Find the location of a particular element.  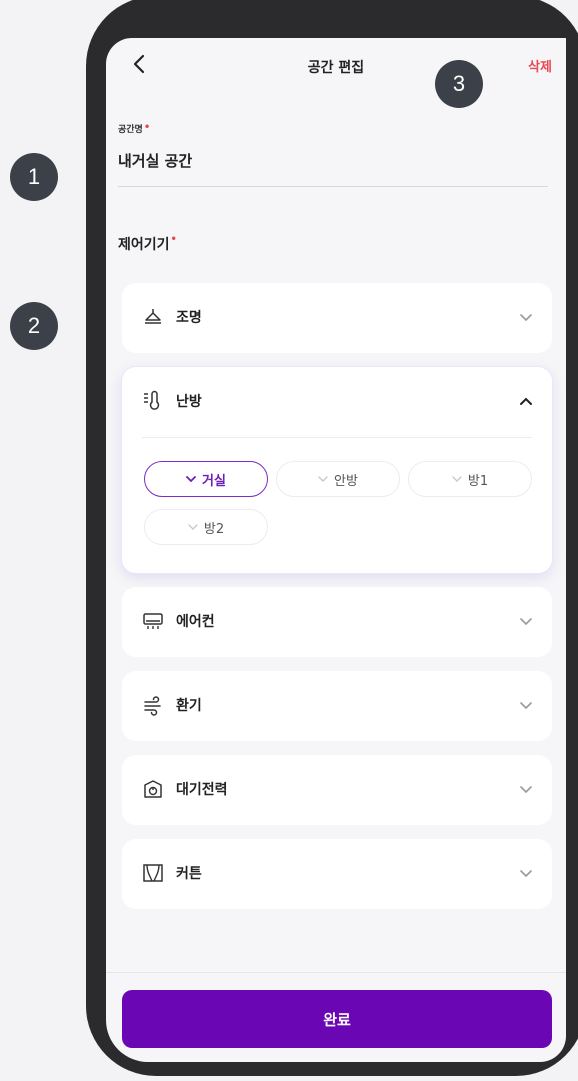

room-chip-room1: 방1 is located at coordinates (470, 479).